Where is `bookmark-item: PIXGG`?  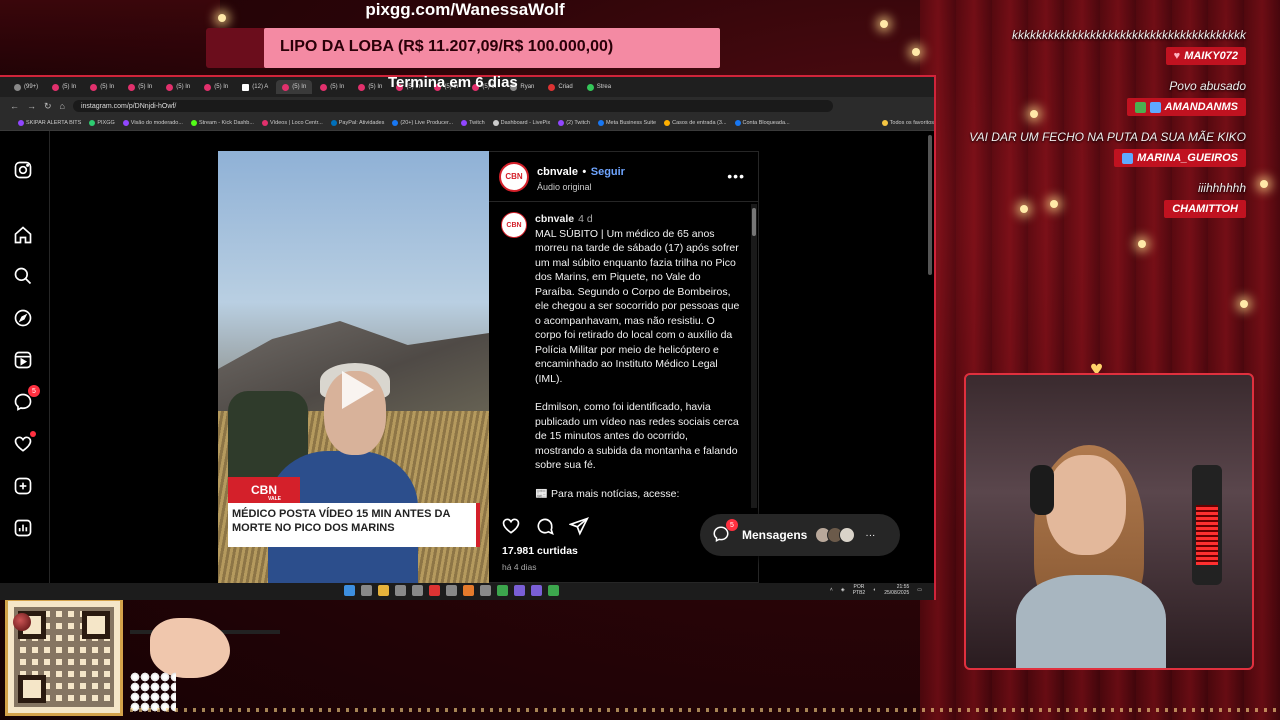
bookmark-item: PIXGG is located at coordinates (102, 122).